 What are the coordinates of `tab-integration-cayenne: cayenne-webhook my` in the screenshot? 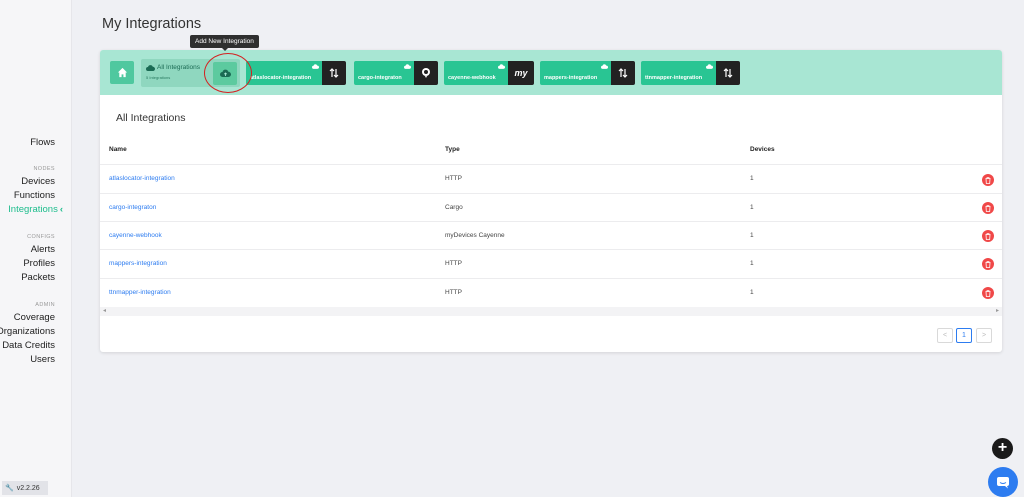 It's located at (489, 73).